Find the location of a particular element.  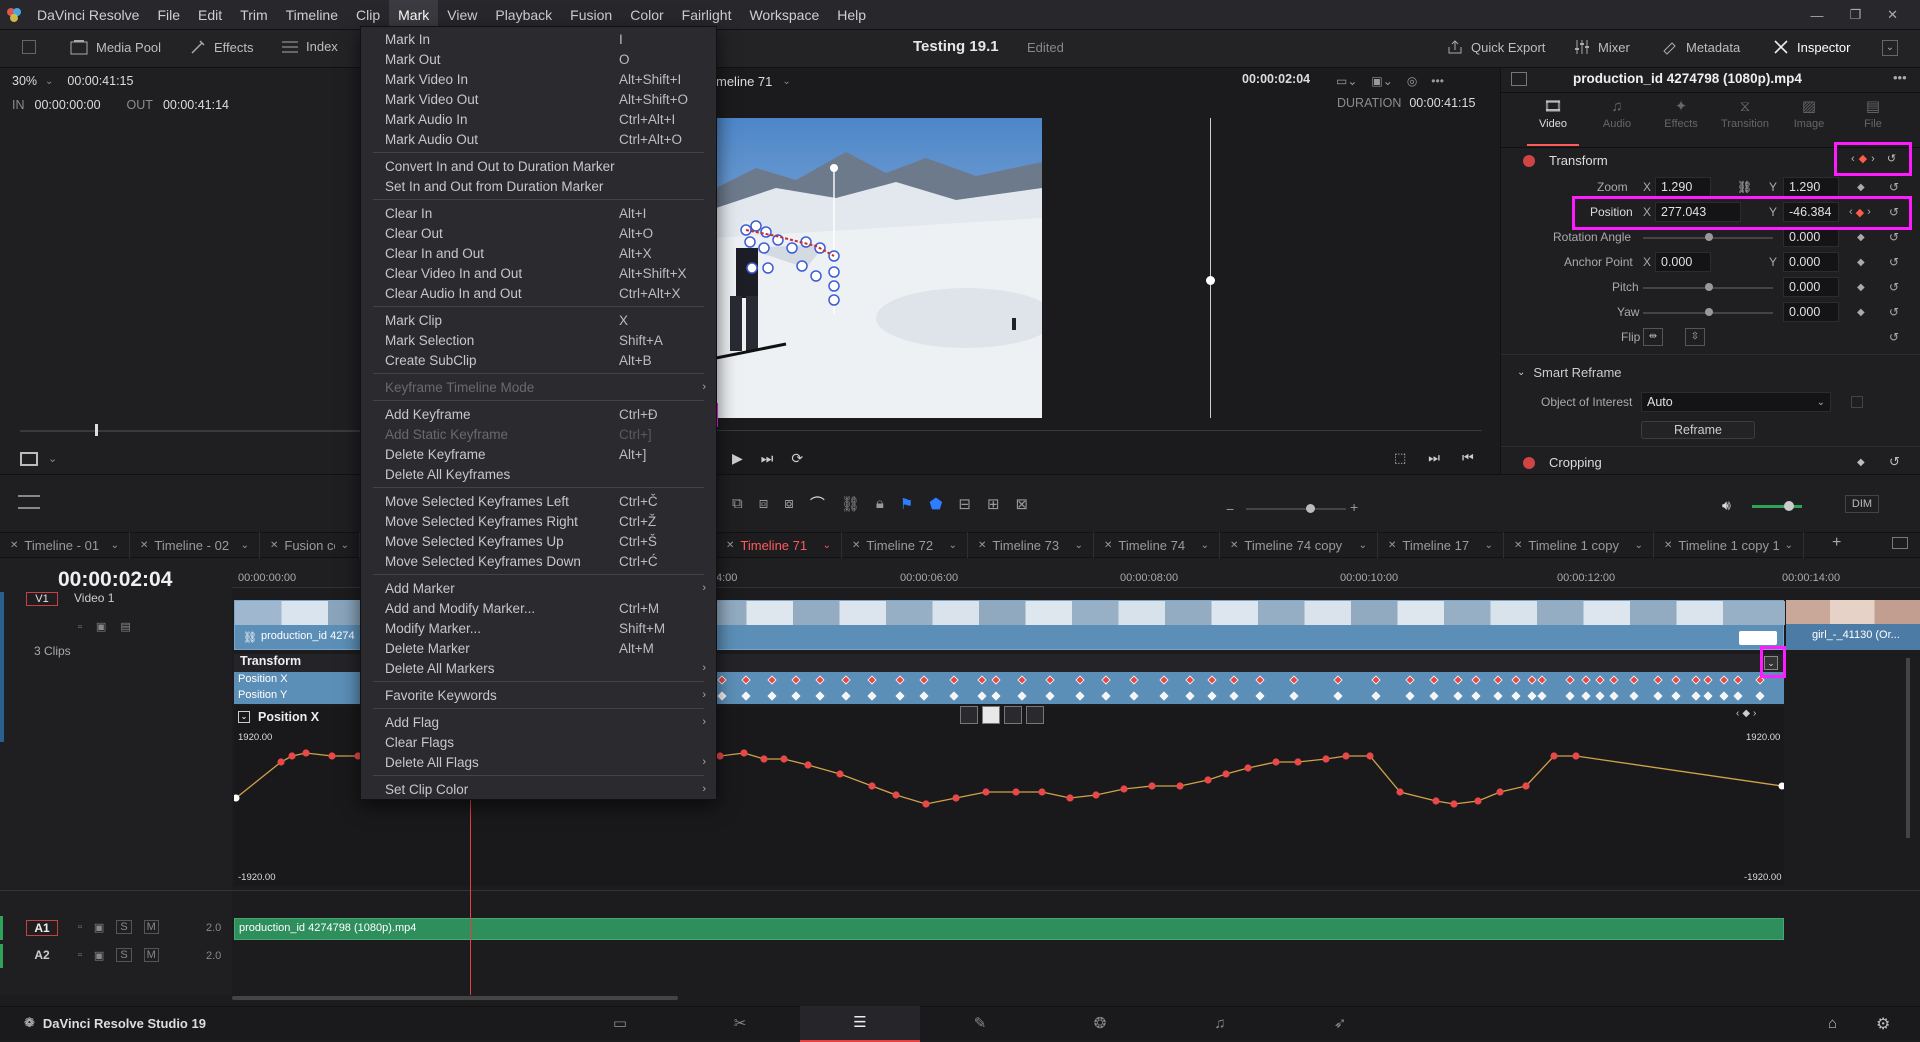

menu-item-clear-in: Clear In Alt+I is located at coordinates (538, 213).